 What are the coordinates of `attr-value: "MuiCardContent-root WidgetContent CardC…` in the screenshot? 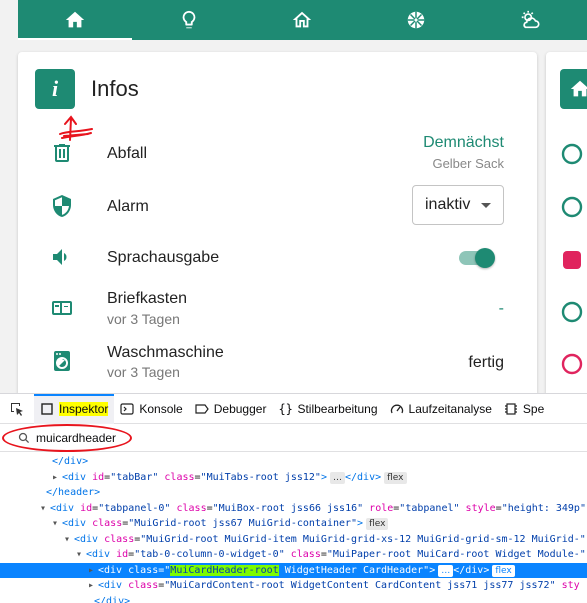 It's located at (360, 585).